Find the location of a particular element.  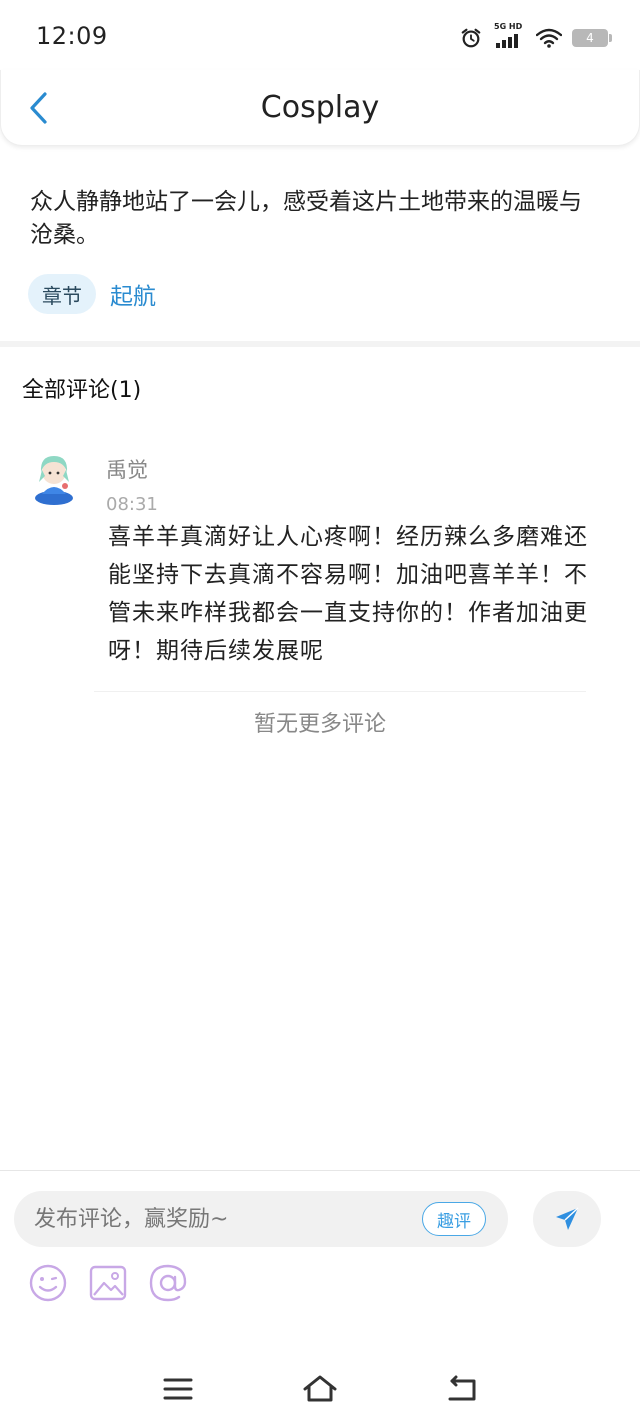

mention-button is located at coordinates (168, 1283).